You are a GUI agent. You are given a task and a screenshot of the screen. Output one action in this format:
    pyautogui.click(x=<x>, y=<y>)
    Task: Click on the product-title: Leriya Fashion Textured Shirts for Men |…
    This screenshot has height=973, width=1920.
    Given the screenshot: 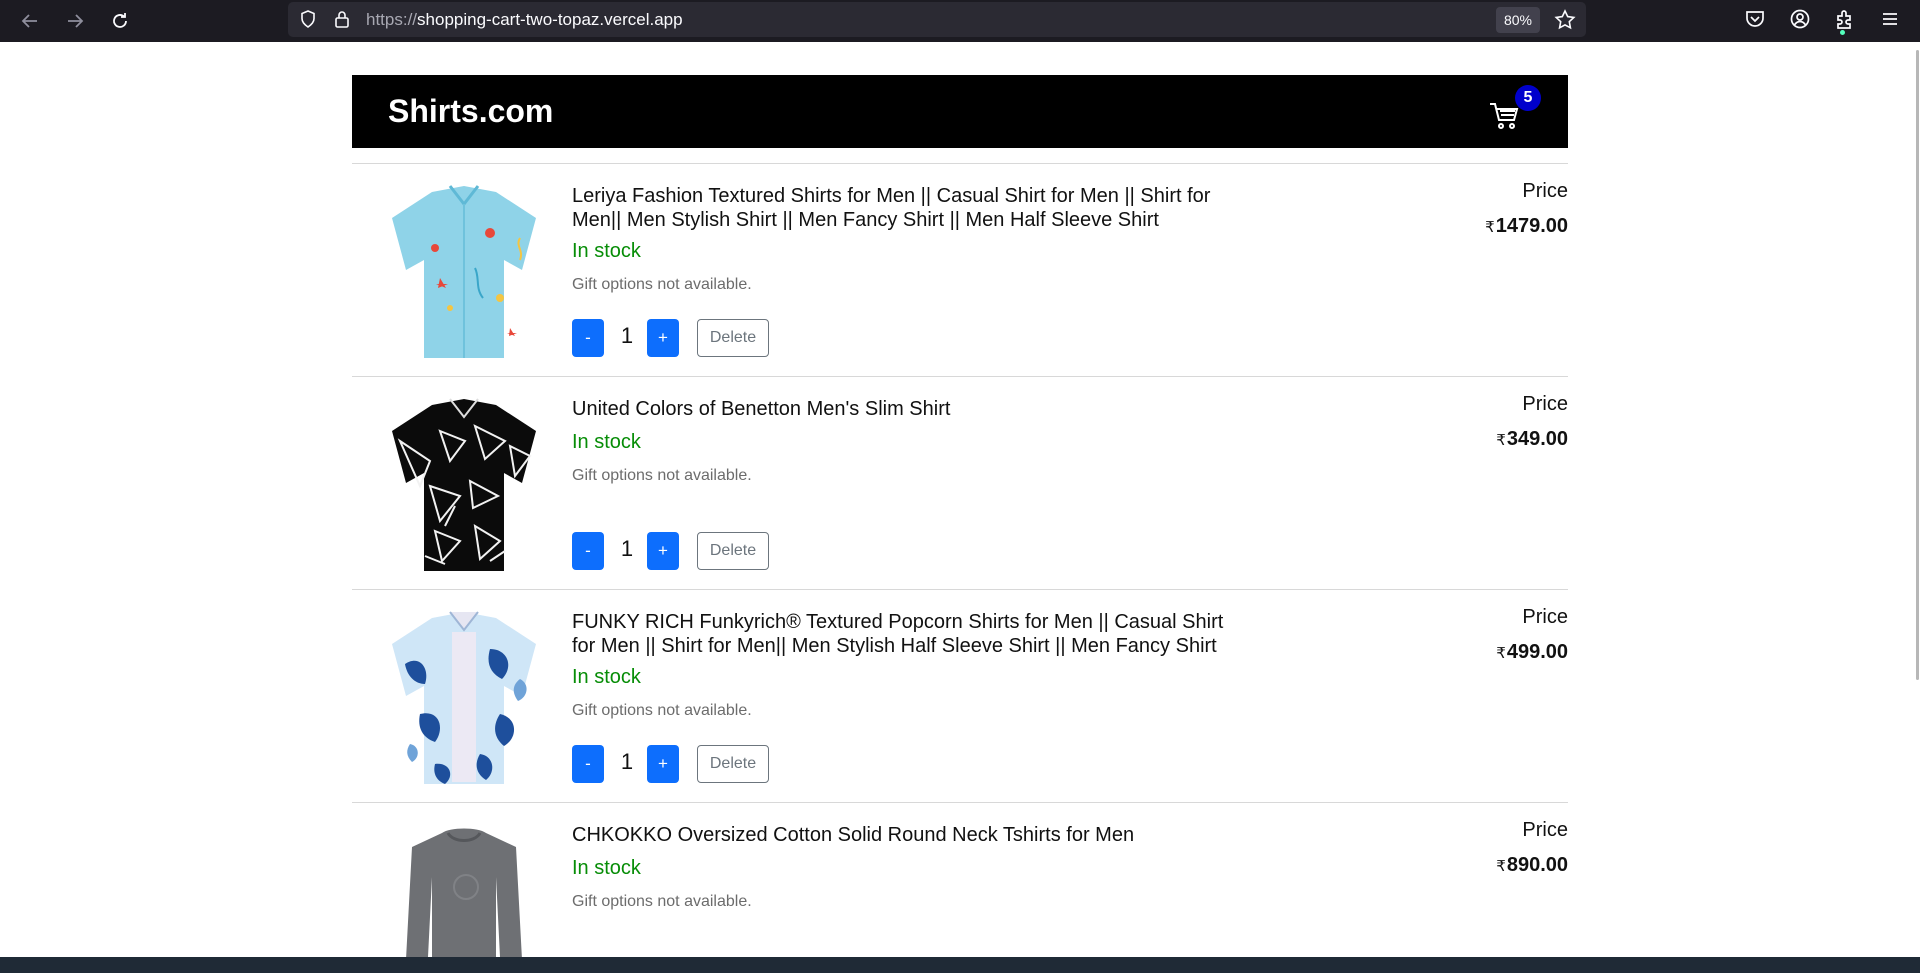 What is the action you would take?
    pyautogui.click(x=912, y=208)
    